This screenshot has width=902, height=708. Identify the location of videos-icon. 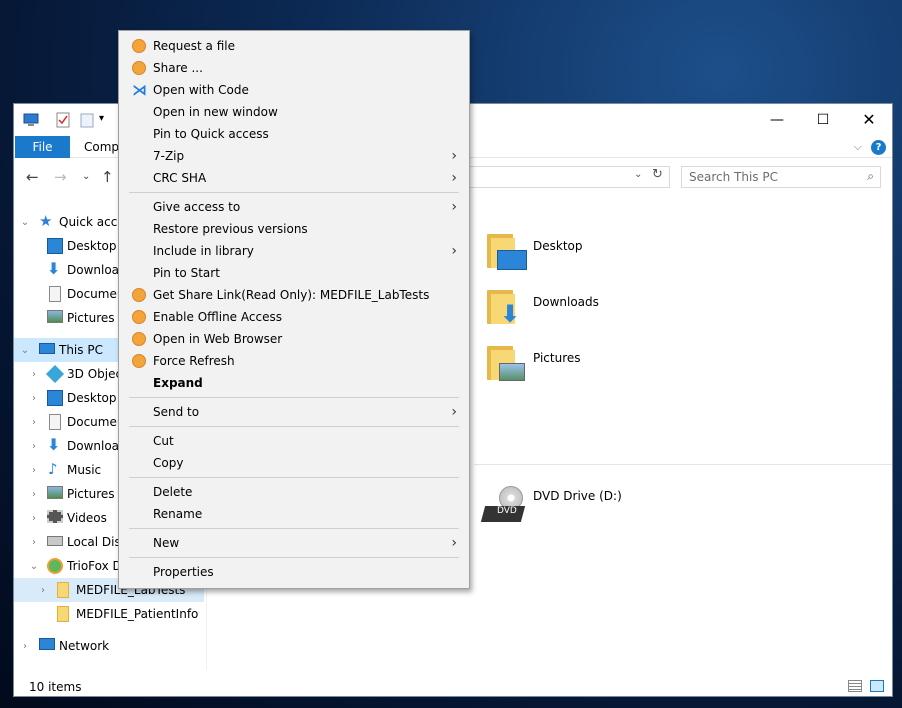
(55, 516).